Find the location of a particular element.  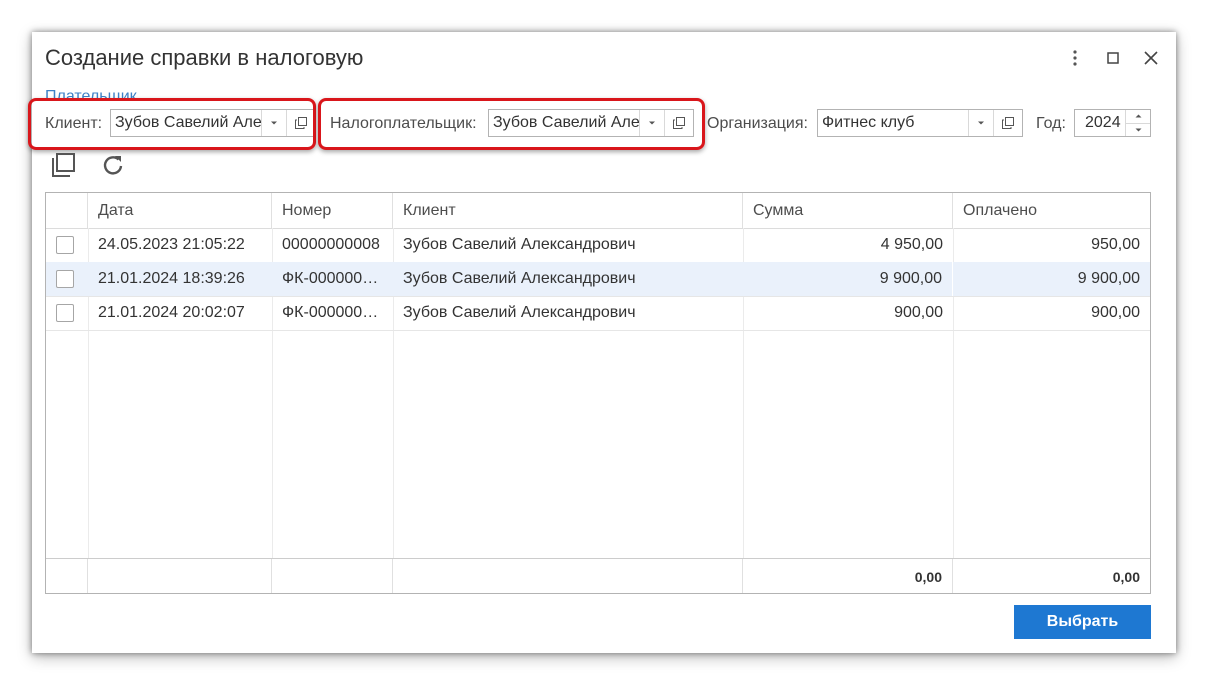

row-sum: 4 950,00 is located at coordinates (911, 244).